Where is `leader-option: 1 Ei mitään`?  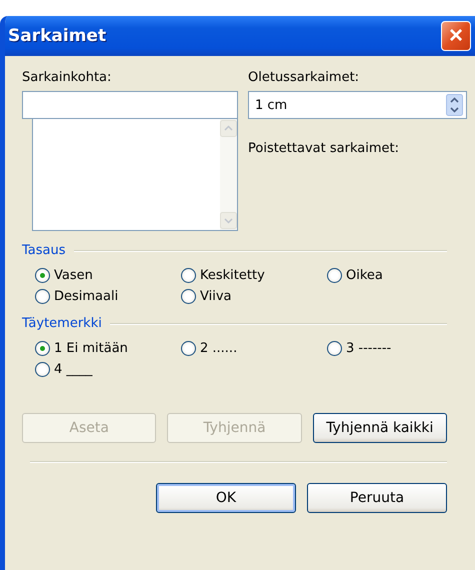
leader-option: 1 Ei mitään is located at coordinates (108, 348).